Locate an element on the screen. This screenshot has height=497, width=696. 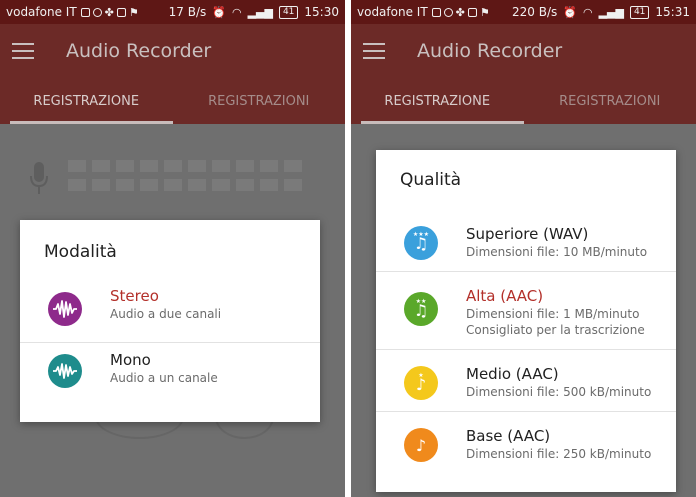
microphone-icon is located at coordinates (39, 178).